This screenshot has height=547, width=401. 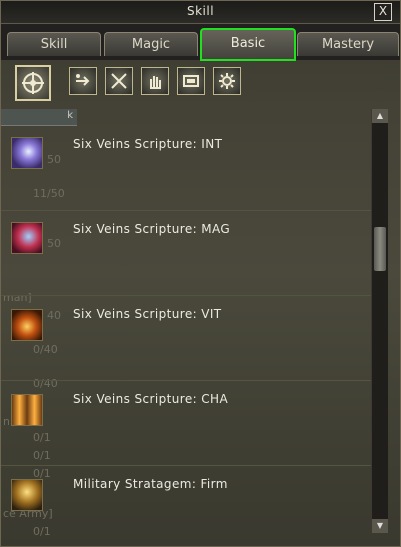 I want to click on tab-basic: Basic, so click(x=248, y=44).